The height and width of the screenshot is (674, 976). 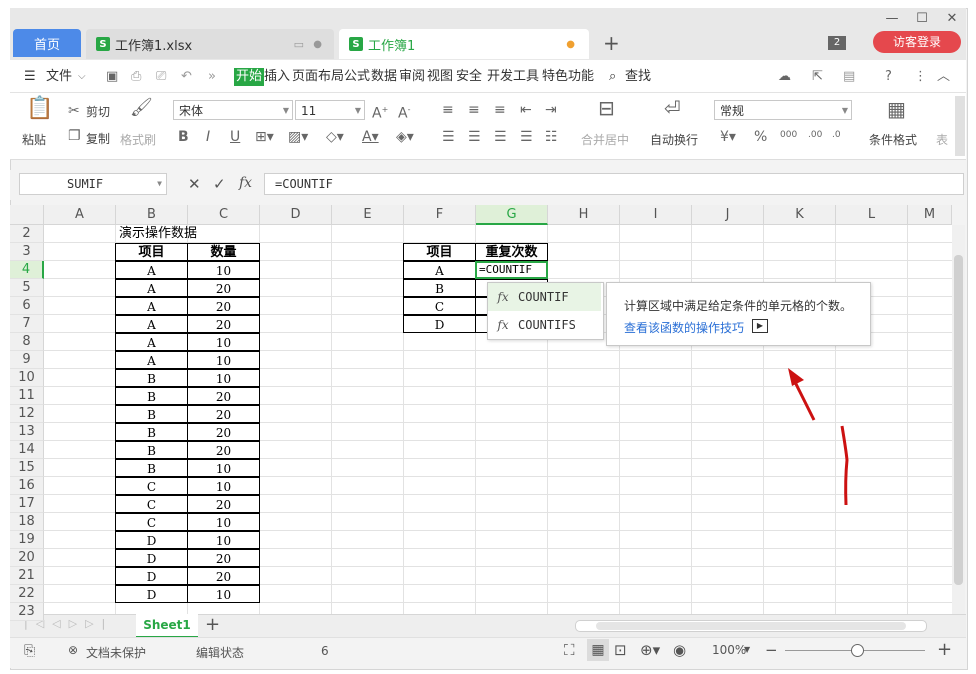 What do you see at coordinates (212, 624) in the screenshot?
I see `add-sheet-button: +` at bounding box center [212, 624].